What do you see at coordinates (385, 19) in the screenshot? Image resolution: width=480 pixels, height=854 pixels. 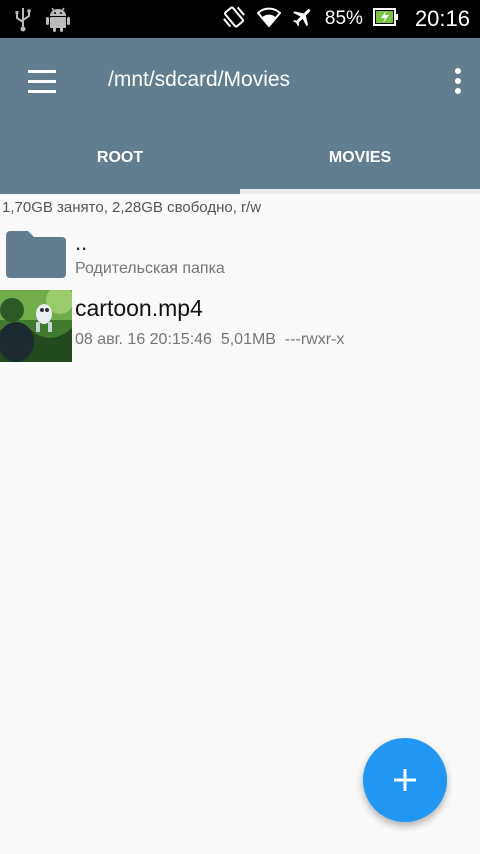 I see `battery-charging-icon` at bounding box center [385, 19].